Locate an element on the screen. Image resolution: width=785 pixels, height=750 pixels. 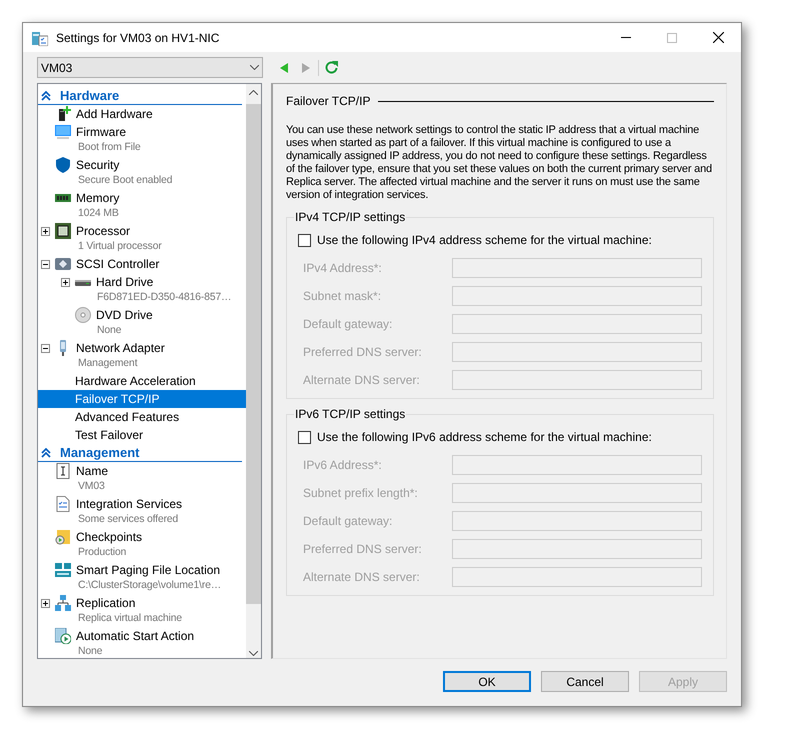
refresh-icon is located at coordinates (331, 67).